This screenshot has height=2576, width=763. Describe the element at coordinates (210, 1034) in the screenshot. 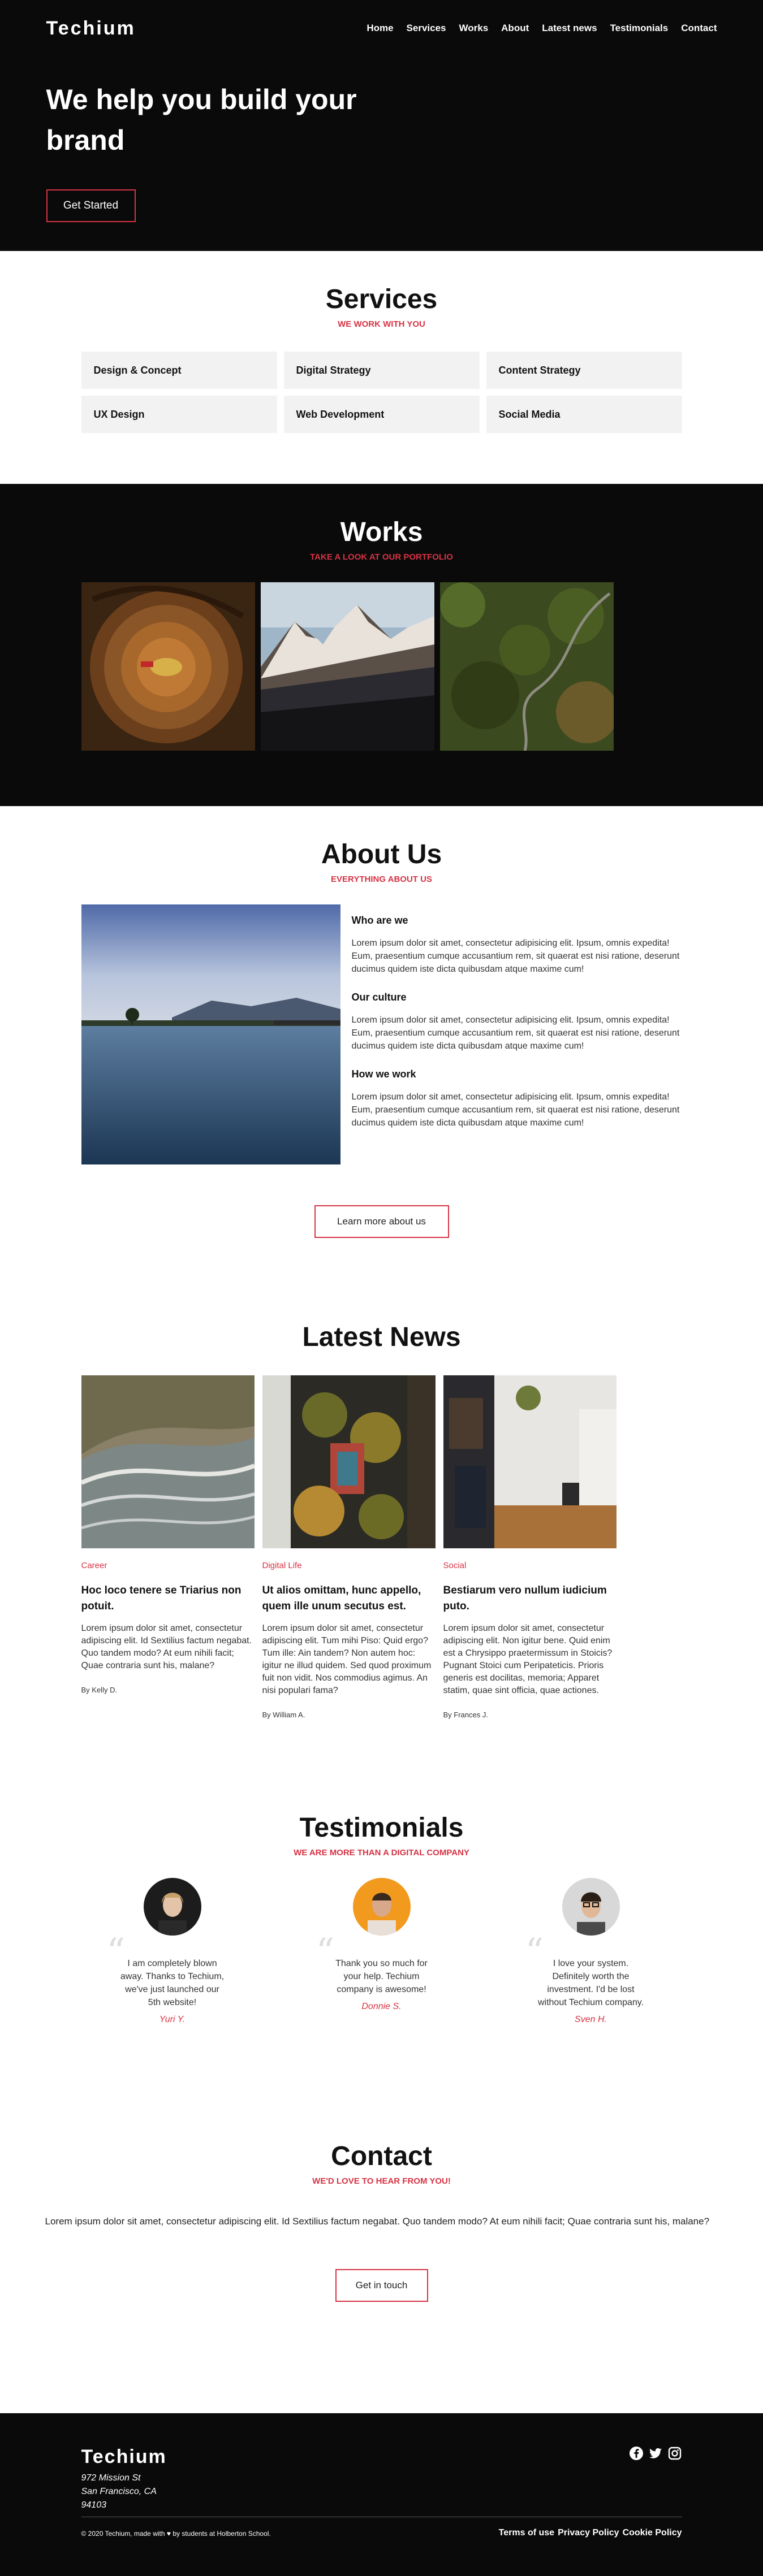

I see `about-image-lake` at that location.